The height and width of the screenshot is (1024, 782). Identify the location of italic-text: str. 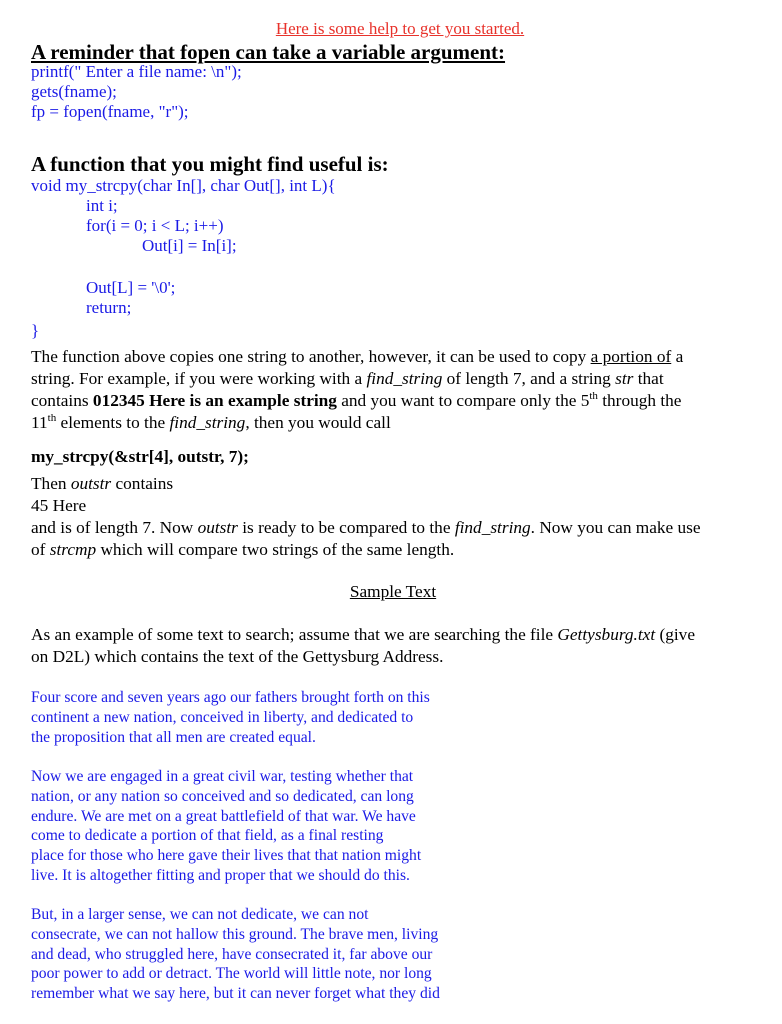
(624, 378).